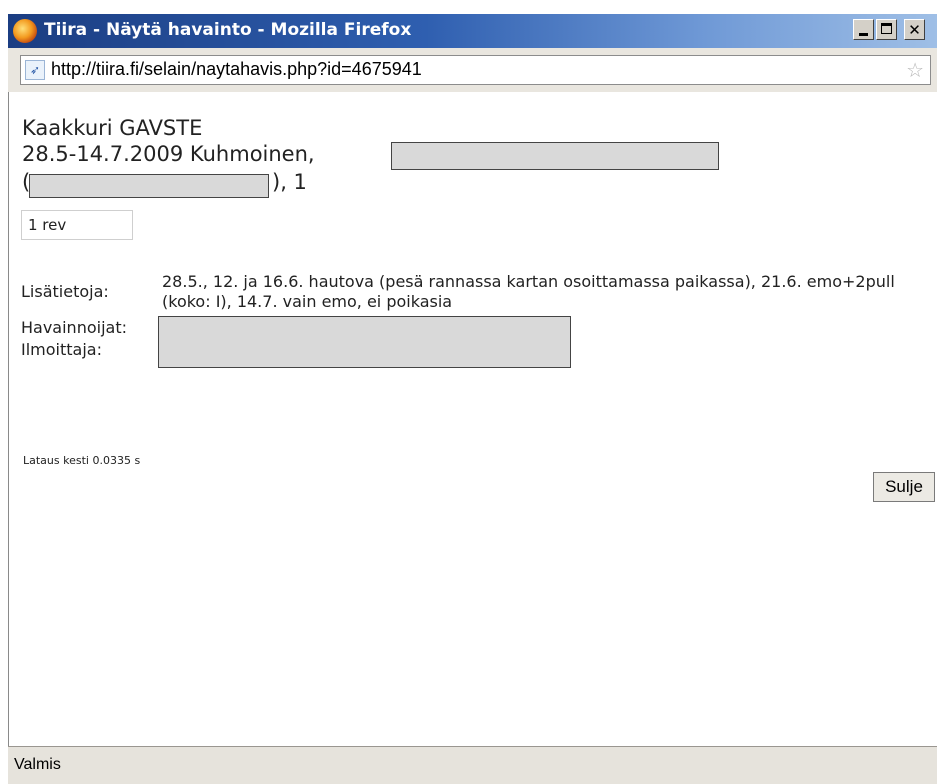 The image size is (937, 784). I want to click on redacted-location, so click(555, 156).